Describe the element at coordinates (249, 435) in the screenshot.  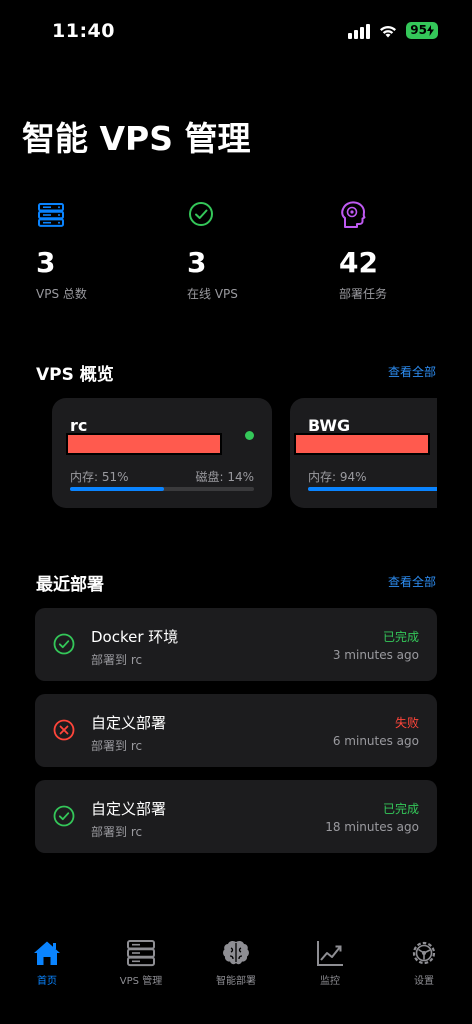
I see `online-status-dot` at that location.